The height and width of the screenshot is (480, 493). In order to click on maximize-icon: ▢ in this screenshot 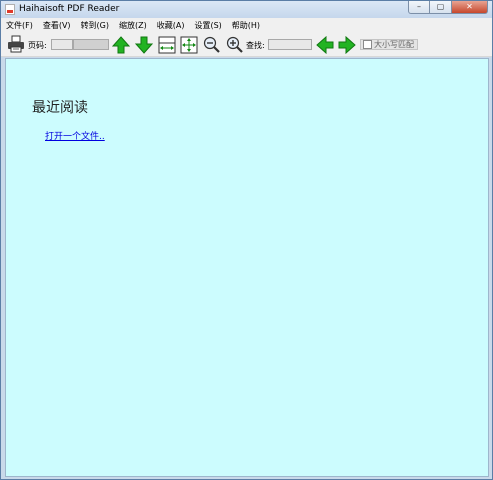, I will do `click(440, 6)`.